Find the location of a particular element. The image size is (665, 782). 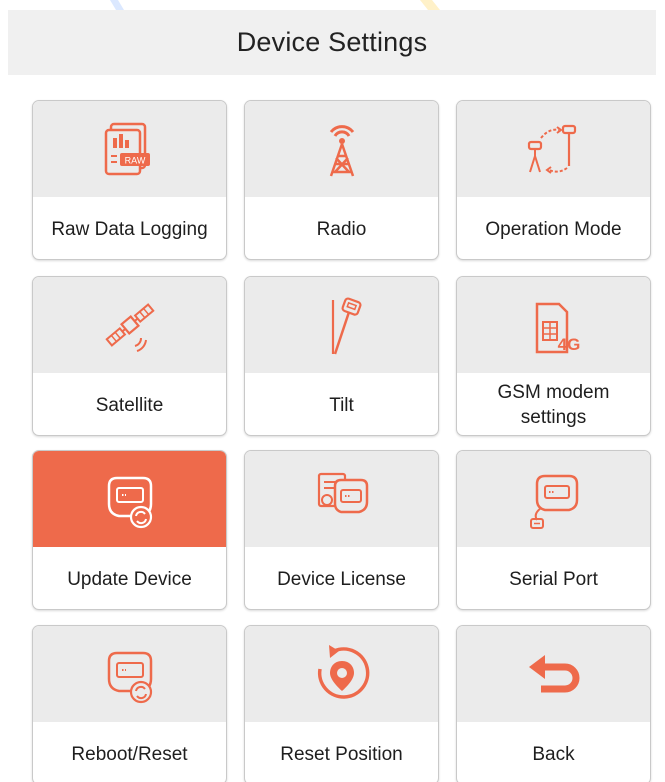

tile-label: GSM modem settings is located at coordinates (553, 405).